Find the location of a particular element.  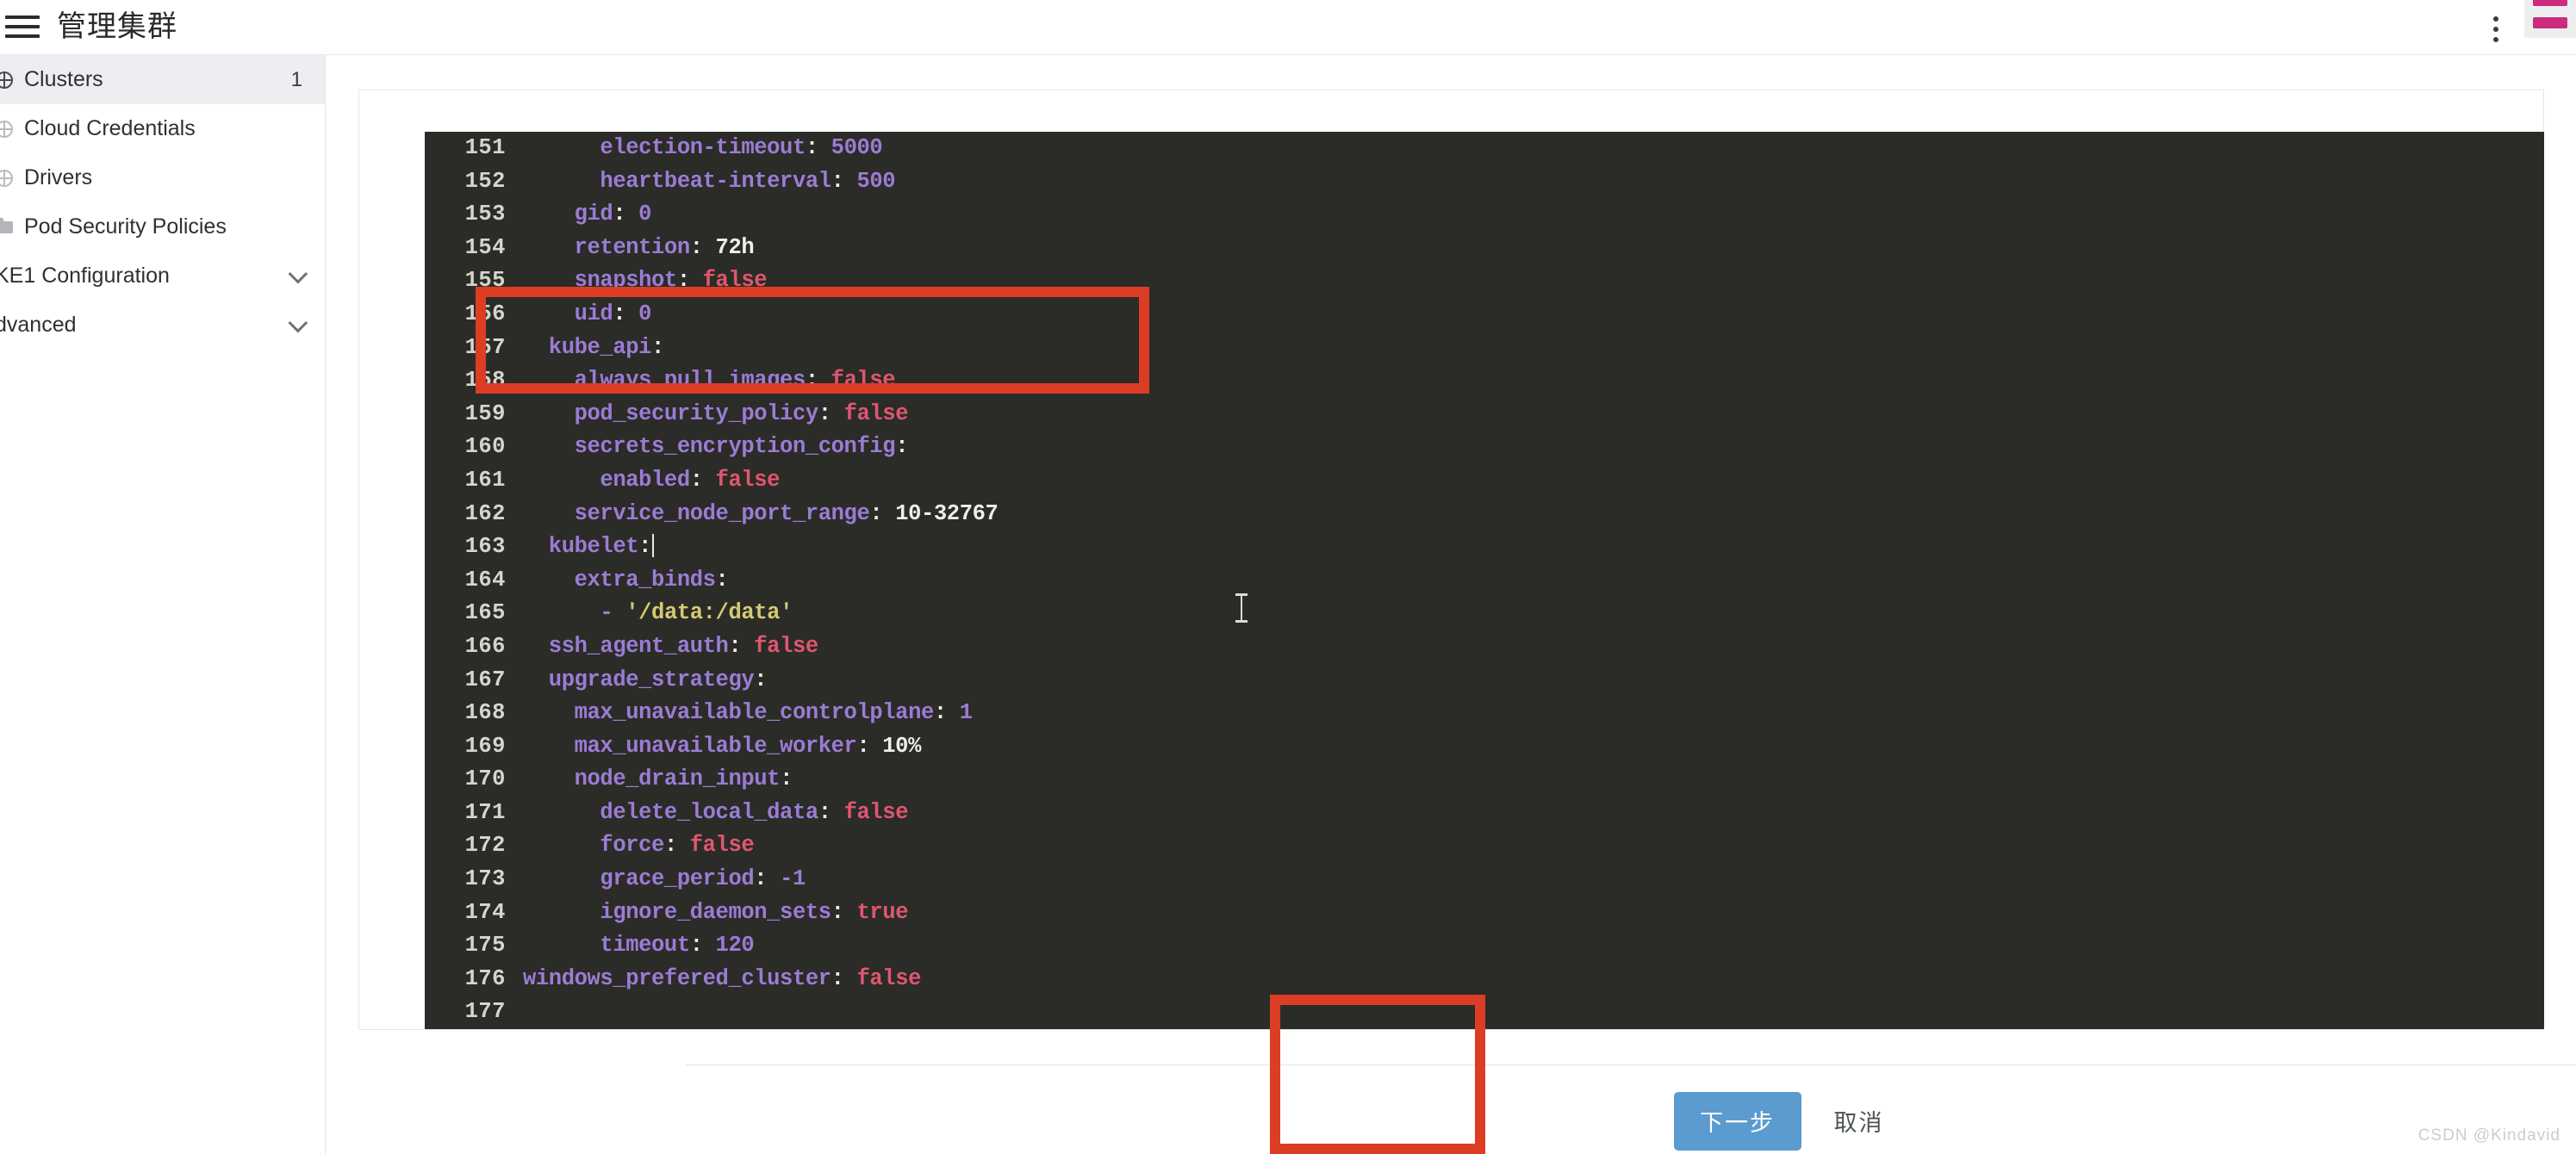

code-text: kube_api: is located at coordinates (594, 347).